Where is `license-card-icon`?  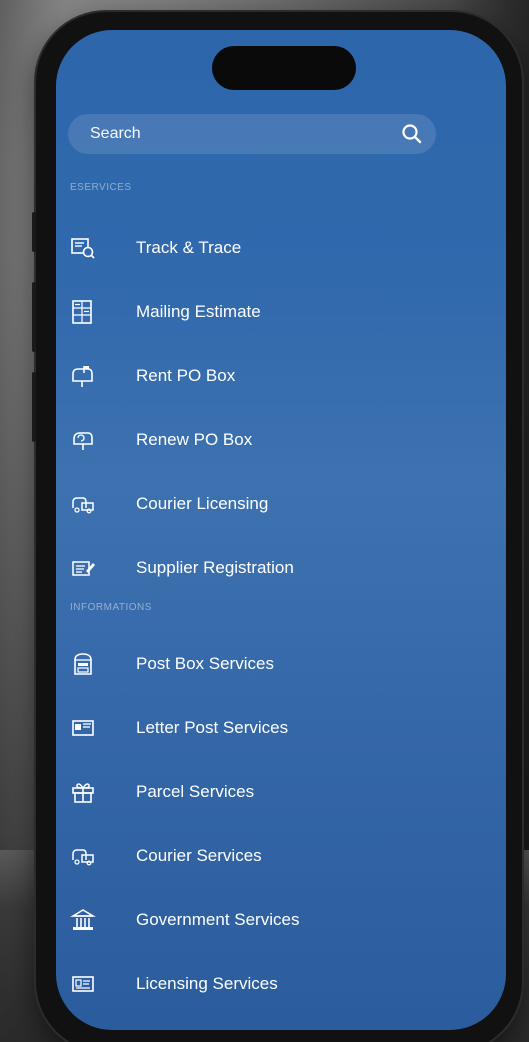 license-card-icon is located at coordinates (83, 984).